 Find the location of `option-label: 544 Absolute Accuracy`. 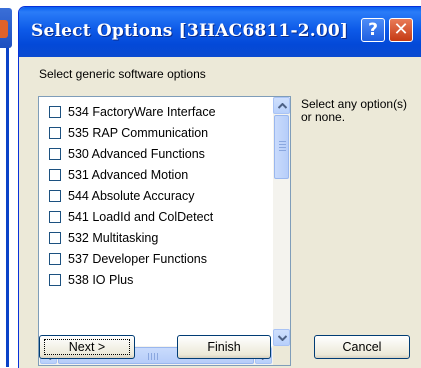

option-label: 544 Absolute Accuracy is located at coordinates (131, 196).